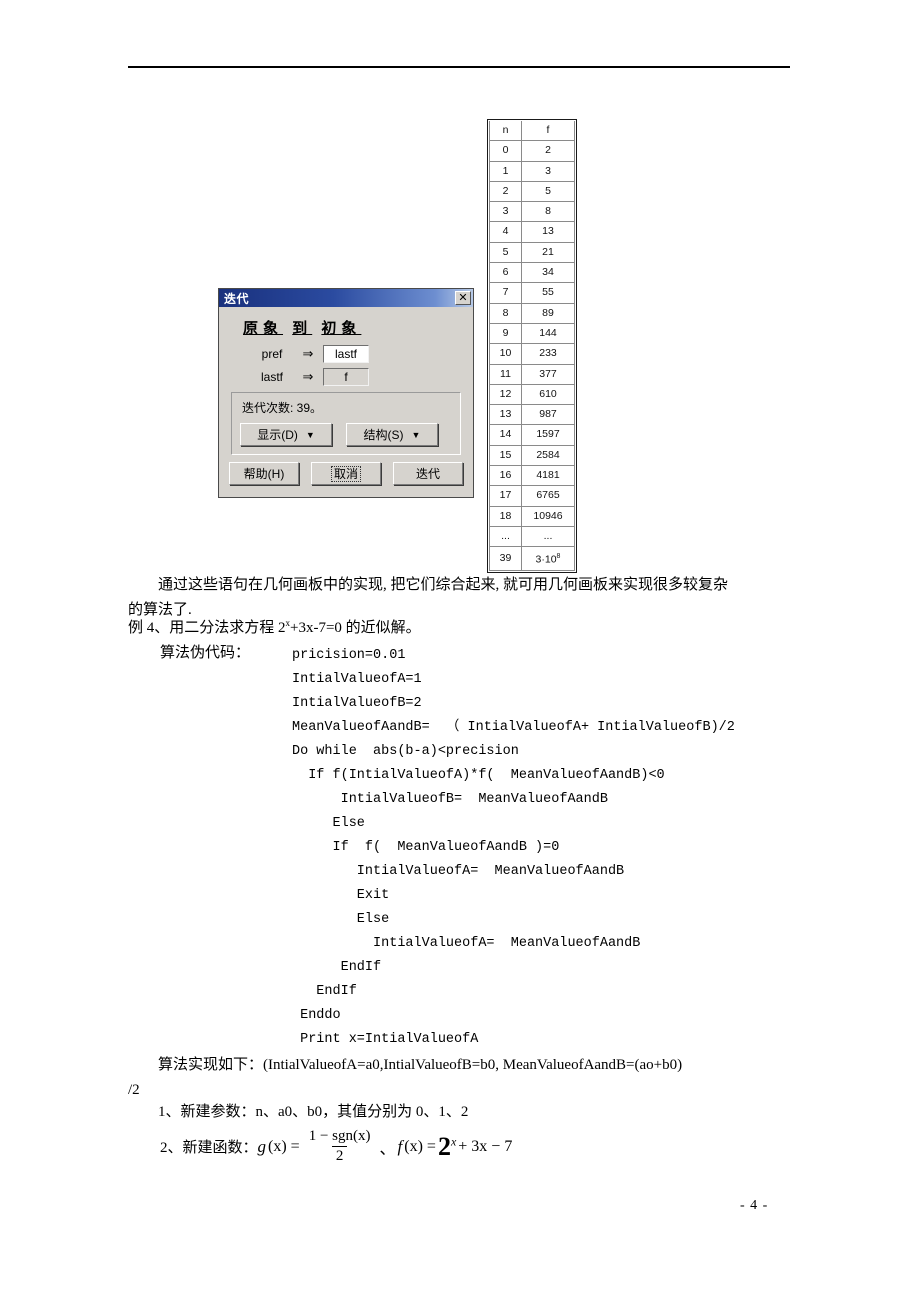  What do you see at coordinates (505, 354) in the screenshot?
I see `cell-n: 10` at bounding box center [505, 354].